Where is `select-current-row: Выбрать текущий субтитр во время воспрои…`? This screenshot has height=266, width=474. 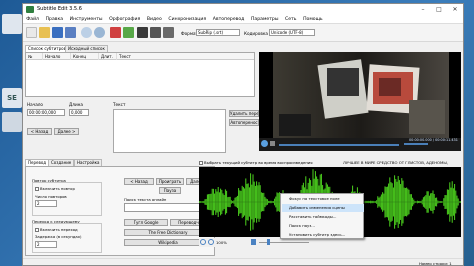
select-current-row: Выбрать текущий субтитр во время воспрои… is located at coordinates (256, 162).